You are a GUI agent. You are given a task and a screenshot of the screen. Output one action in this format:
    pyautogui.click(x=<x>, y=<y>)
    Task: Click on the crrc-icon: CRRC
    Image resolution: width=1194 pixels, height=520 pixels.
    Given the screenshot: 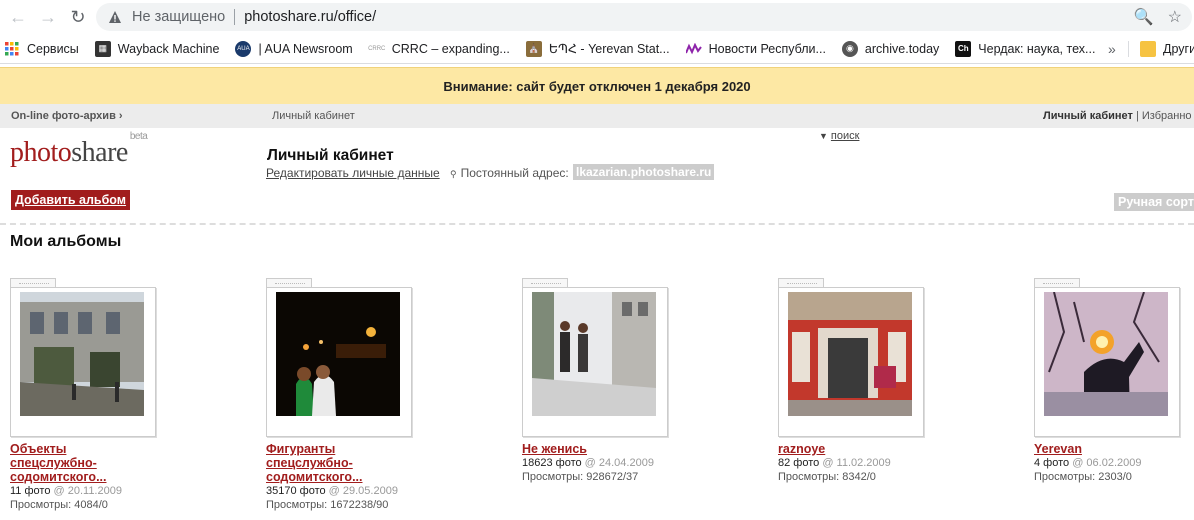 What is the action you would take?
    pyautogui.click(x=377, y=48)
    